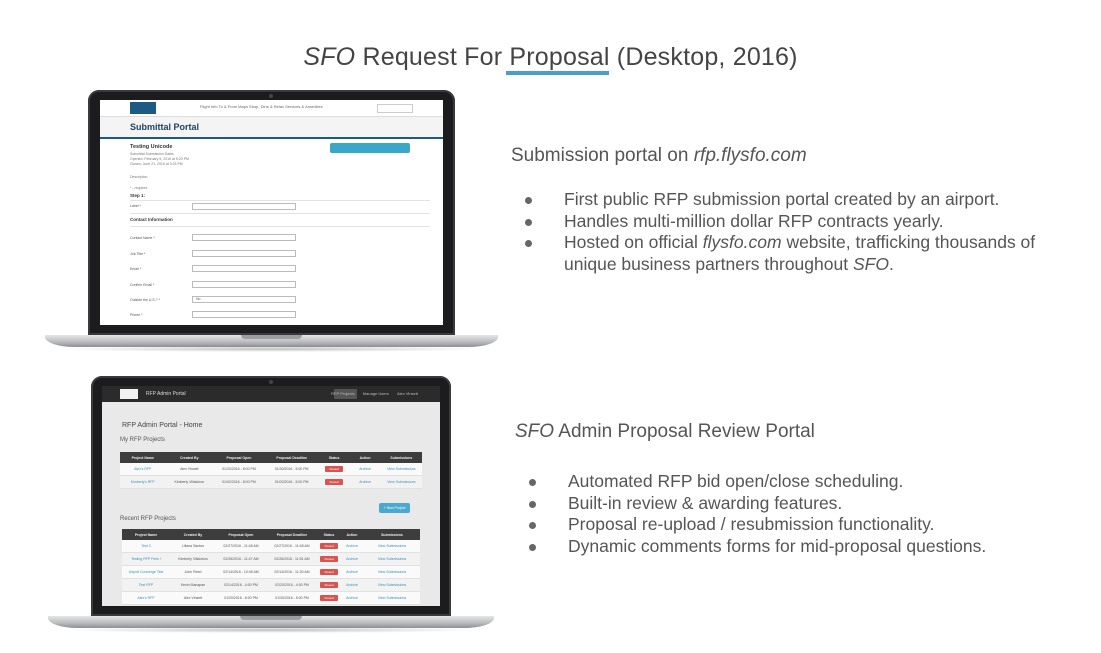 This screenshot has width=1101, height=653. Describe the element at coordinates (241, 559) in the screenshot. I see `proposal-open: 02/26/2016 - 11:47 AM` at that location.